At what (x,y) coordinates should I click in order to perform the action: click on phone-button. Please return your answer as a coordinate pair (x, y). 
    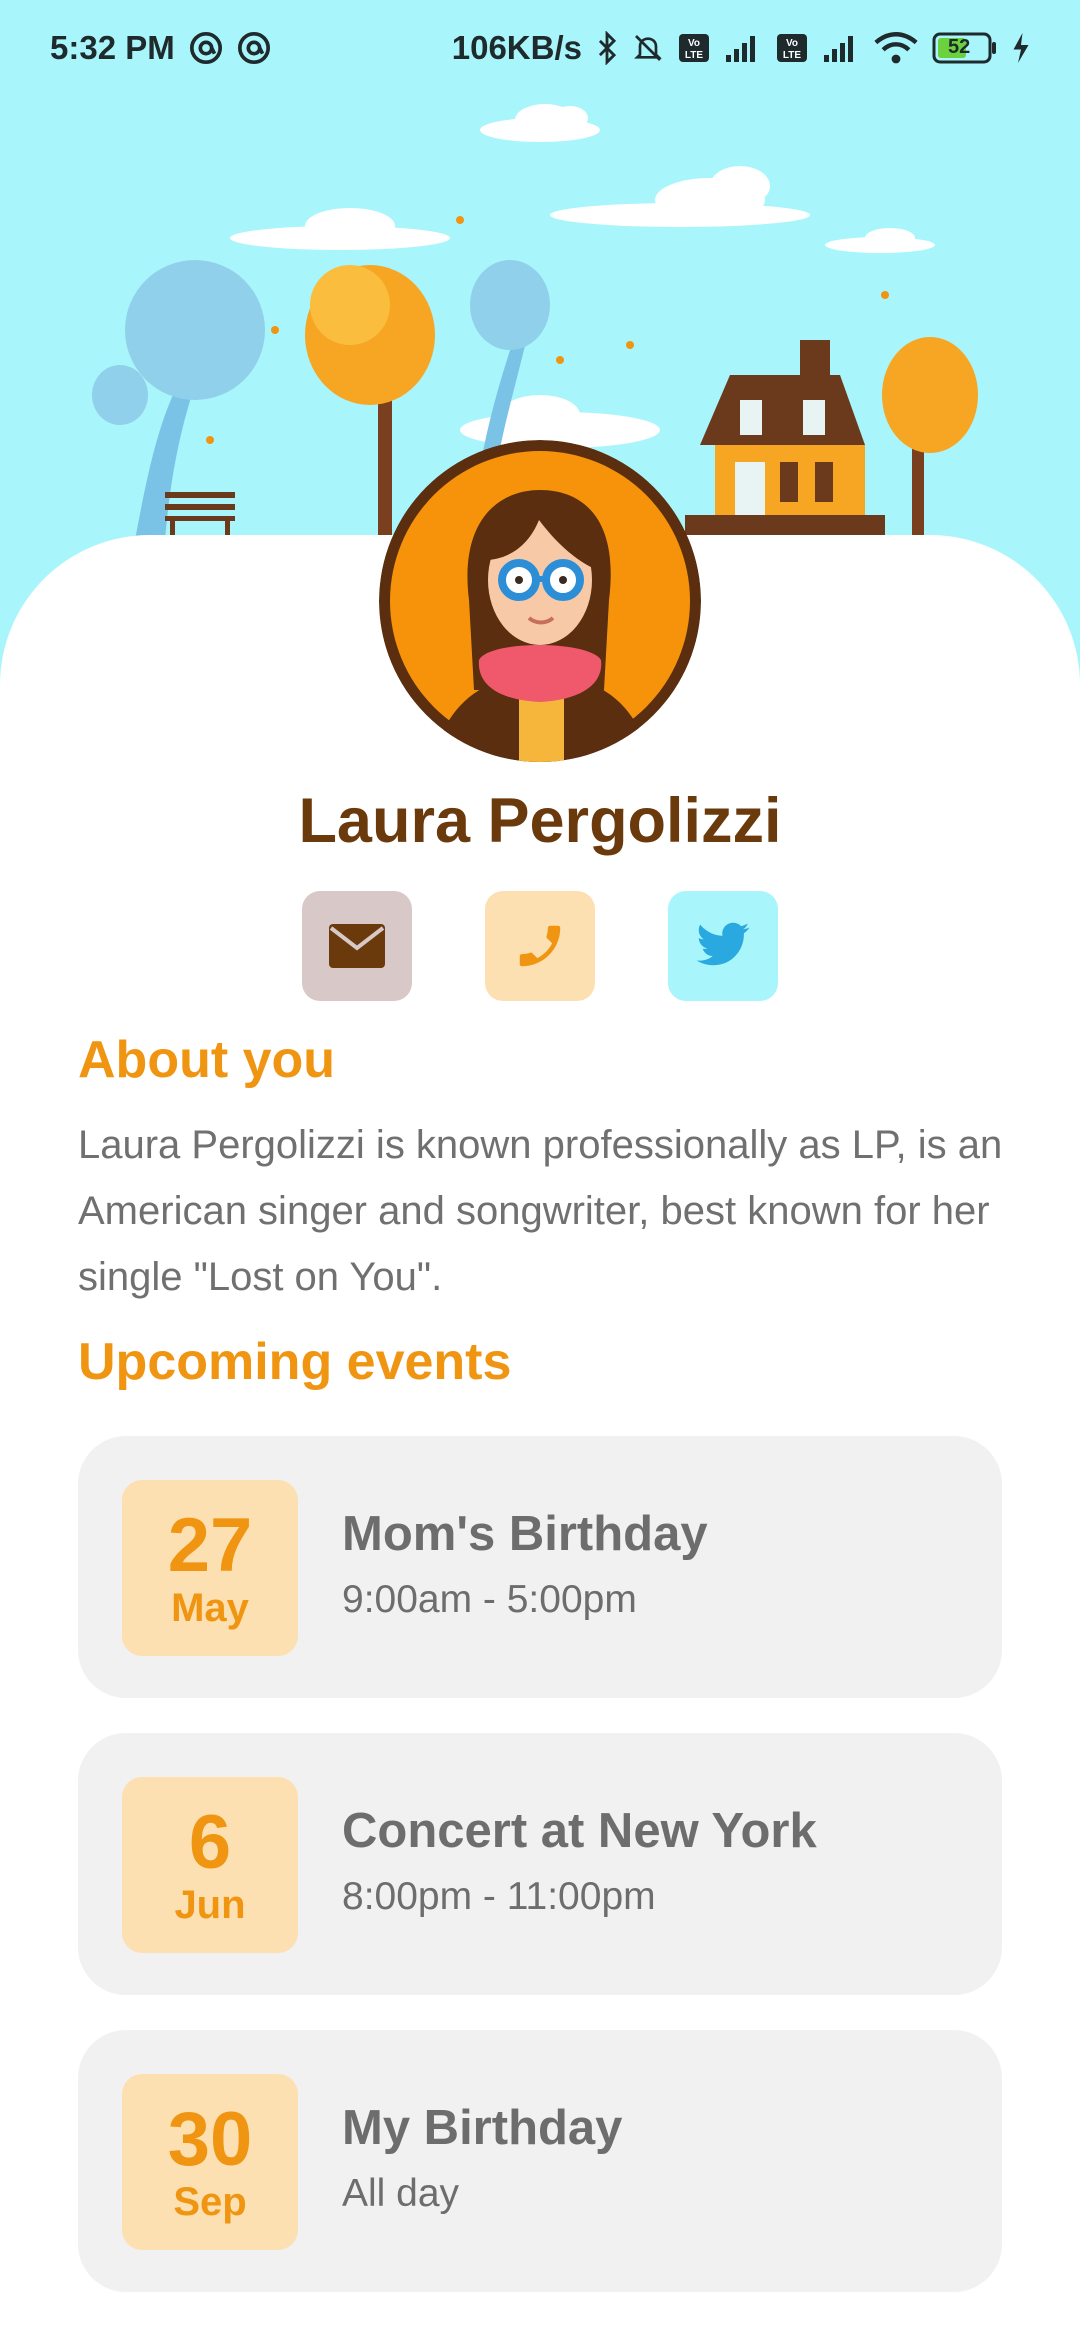
    Looking at the image, I should click on (540, 946).